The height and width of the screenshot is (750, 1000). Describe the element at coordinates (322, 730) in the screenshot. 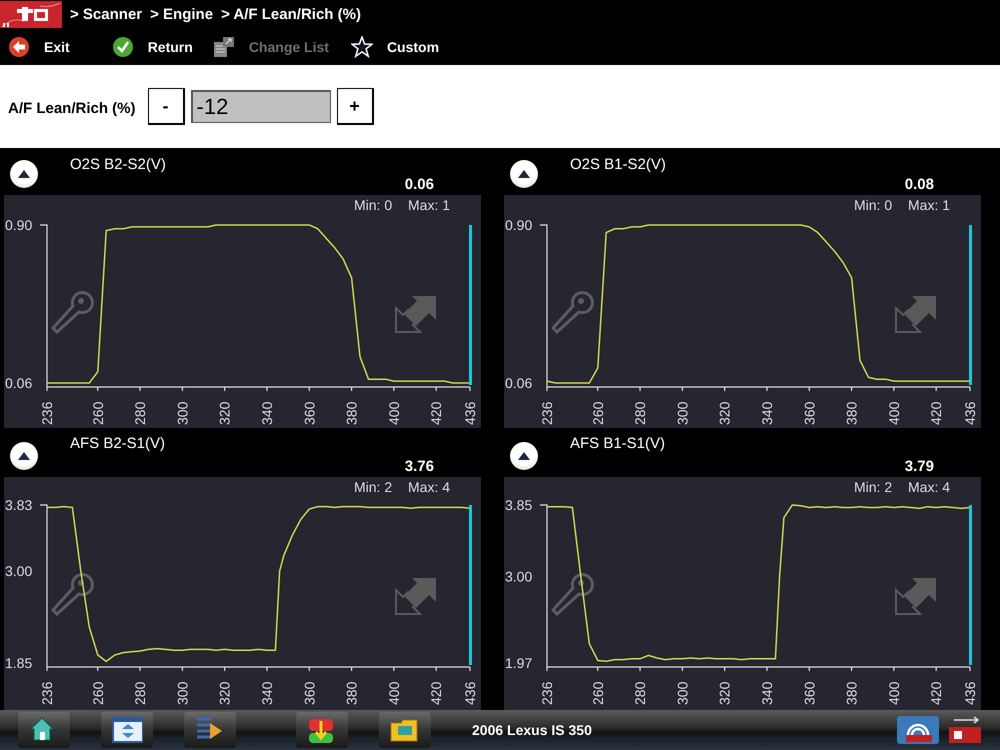

I see `car-button` at that location.